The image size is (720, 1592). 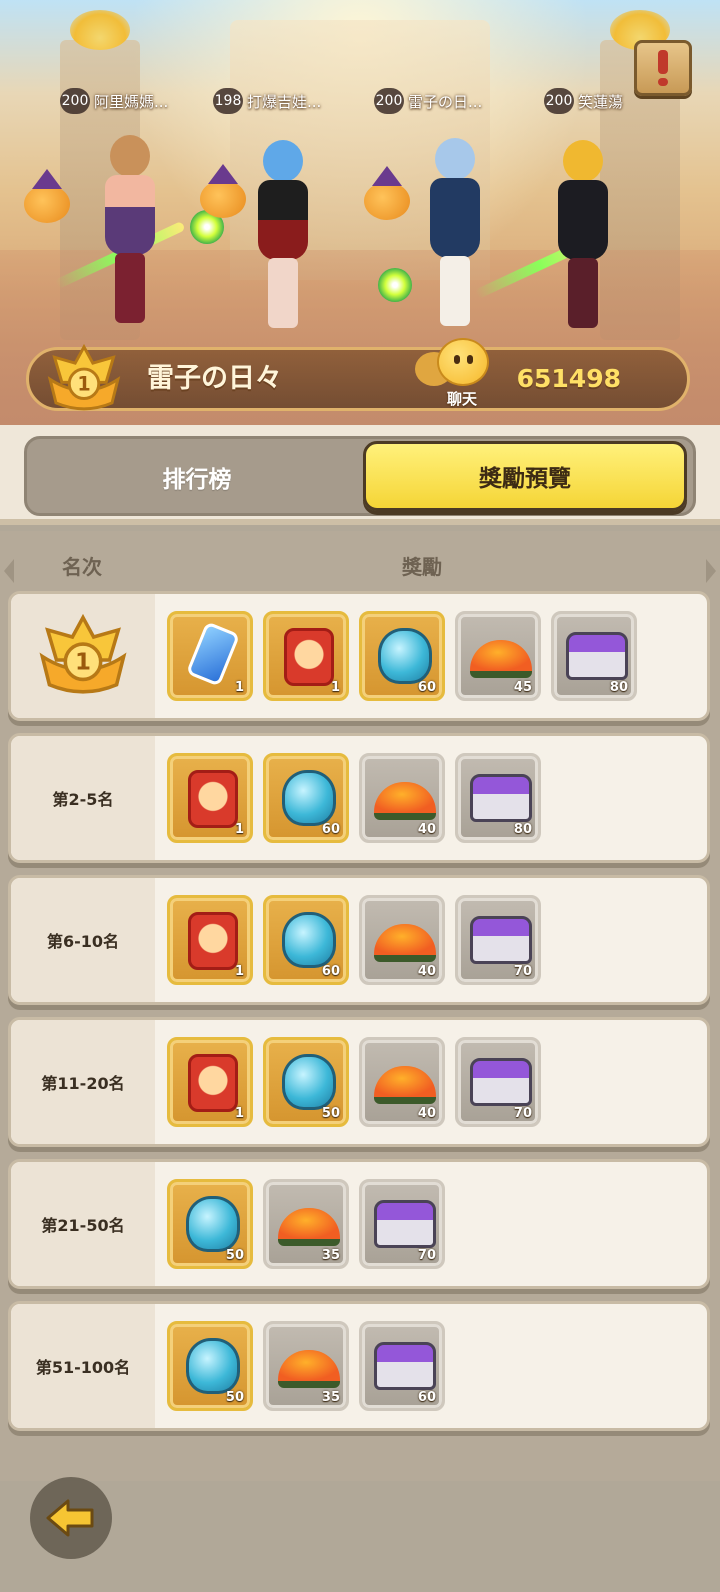 I want to click on reward-items: 50 35 70, so click(x=306, y=1224).